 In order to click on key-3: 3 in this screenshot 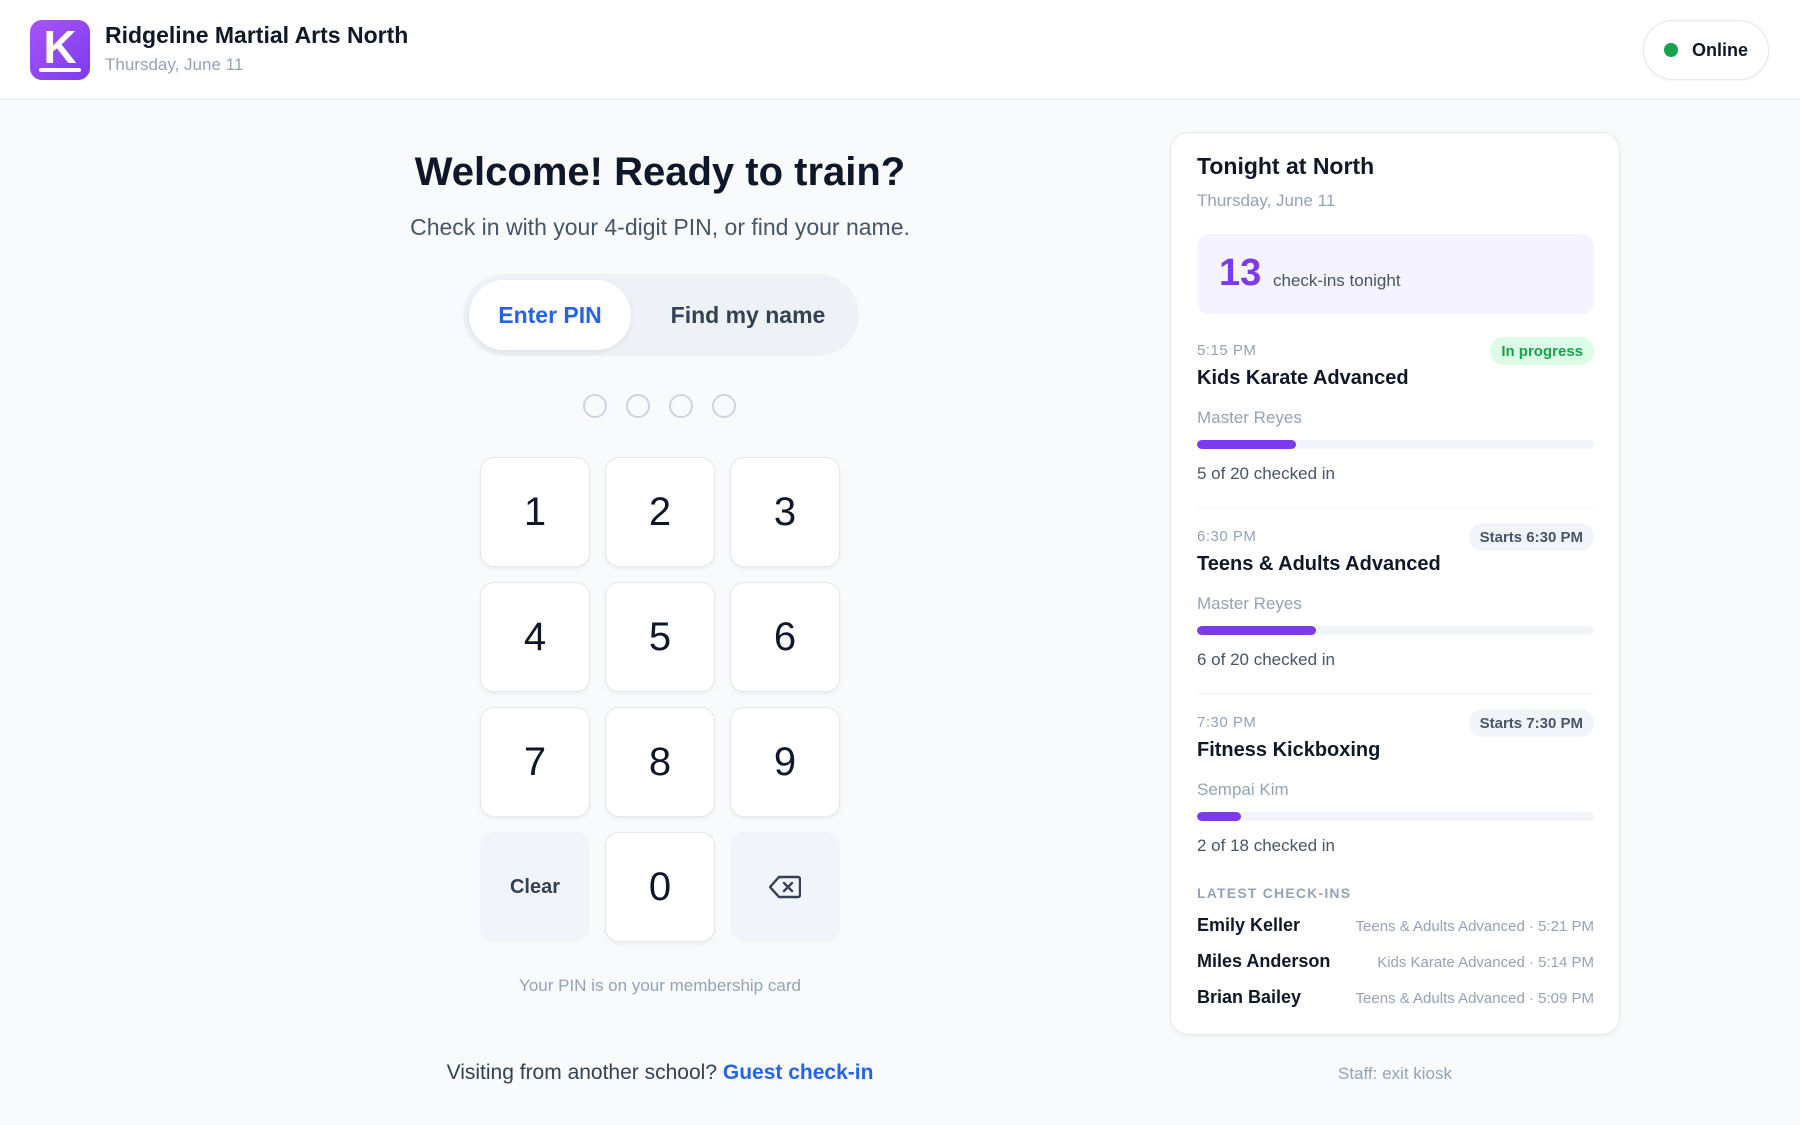, I will do `click(785, 512)`.